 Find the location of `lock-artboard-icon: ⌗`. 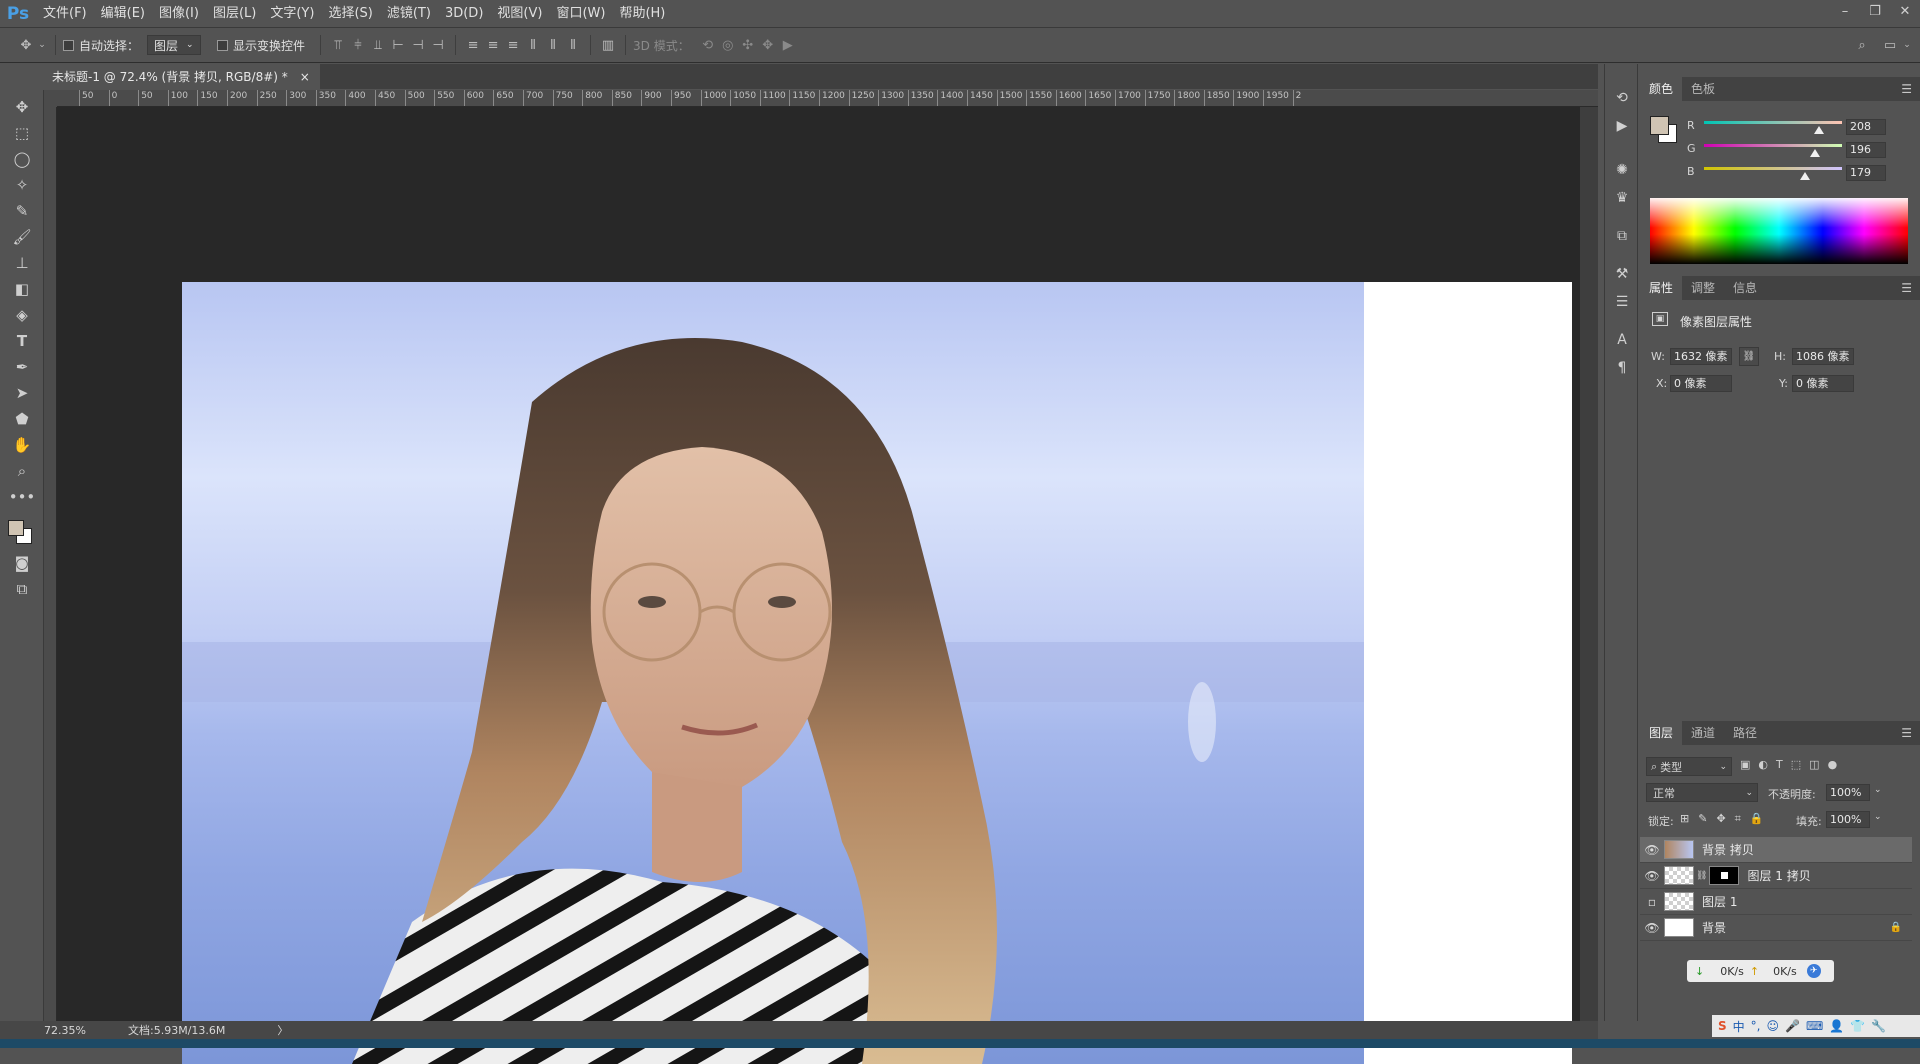

lock-artboard-icon: ⌗ is located at coordinates (1738, 819).